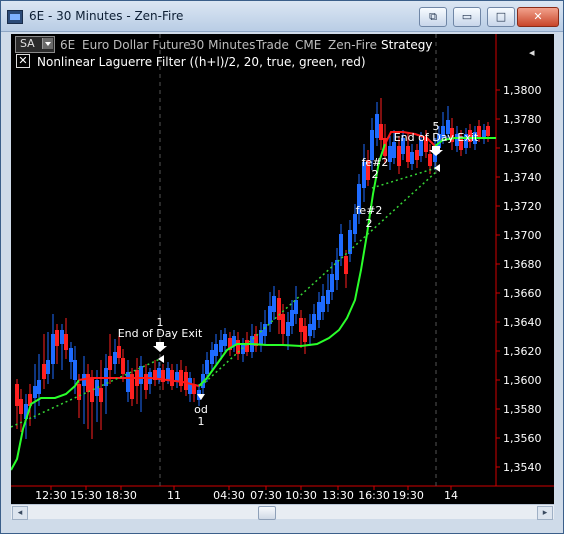 This screenshot has height=534, width=564. What do you see at coordinates (282, 512) in the screenshot?
I see `horizontal-scrollbar: ◂ ▸` at bounding box center [282, 512].